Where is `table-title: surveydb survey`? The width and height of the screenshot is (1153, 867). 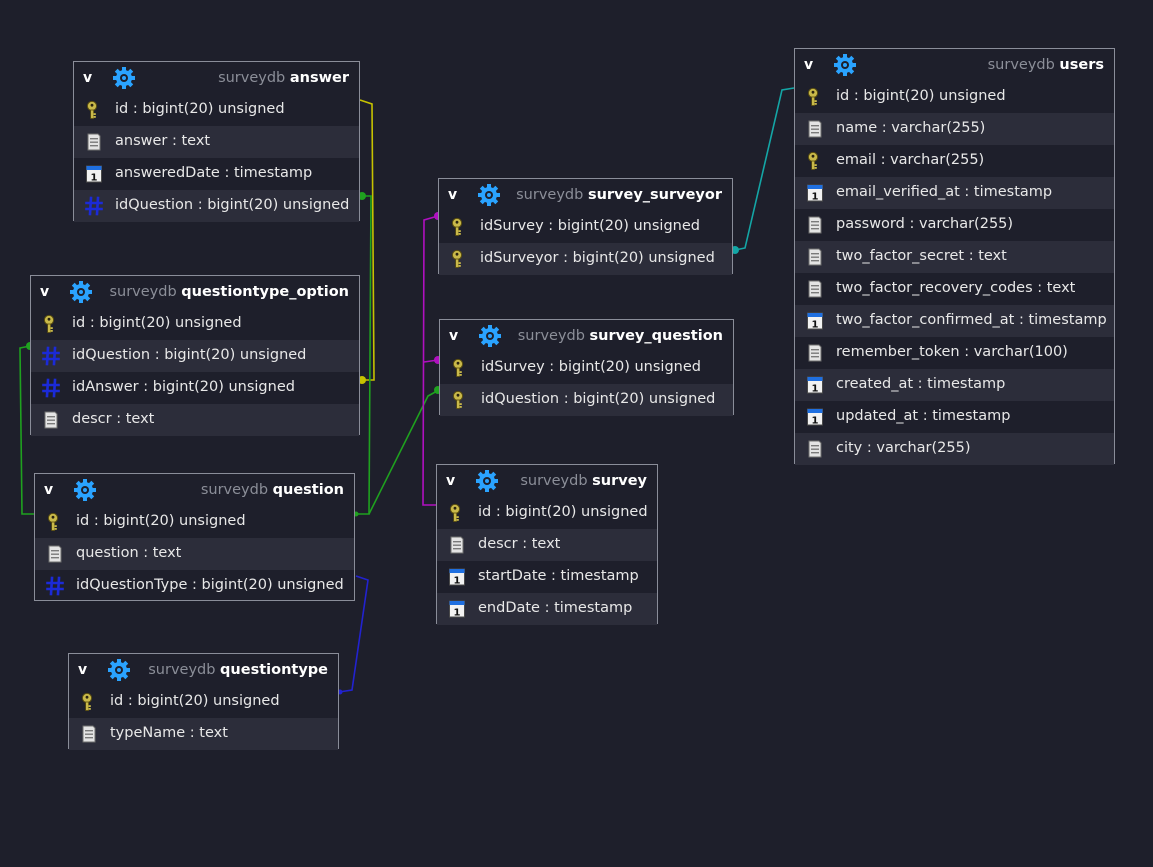
table-title: surveydb survey is located at coordinates (583, 481).